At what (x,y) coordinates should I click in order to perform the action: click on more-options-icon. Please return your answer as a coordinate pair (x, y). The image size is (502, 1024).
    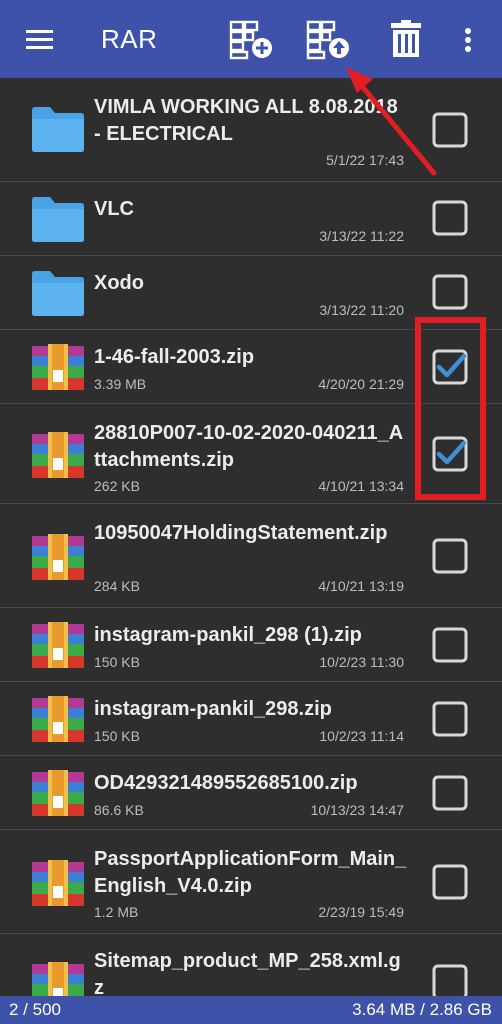
    Looking at the image, I should click on (468, 39).